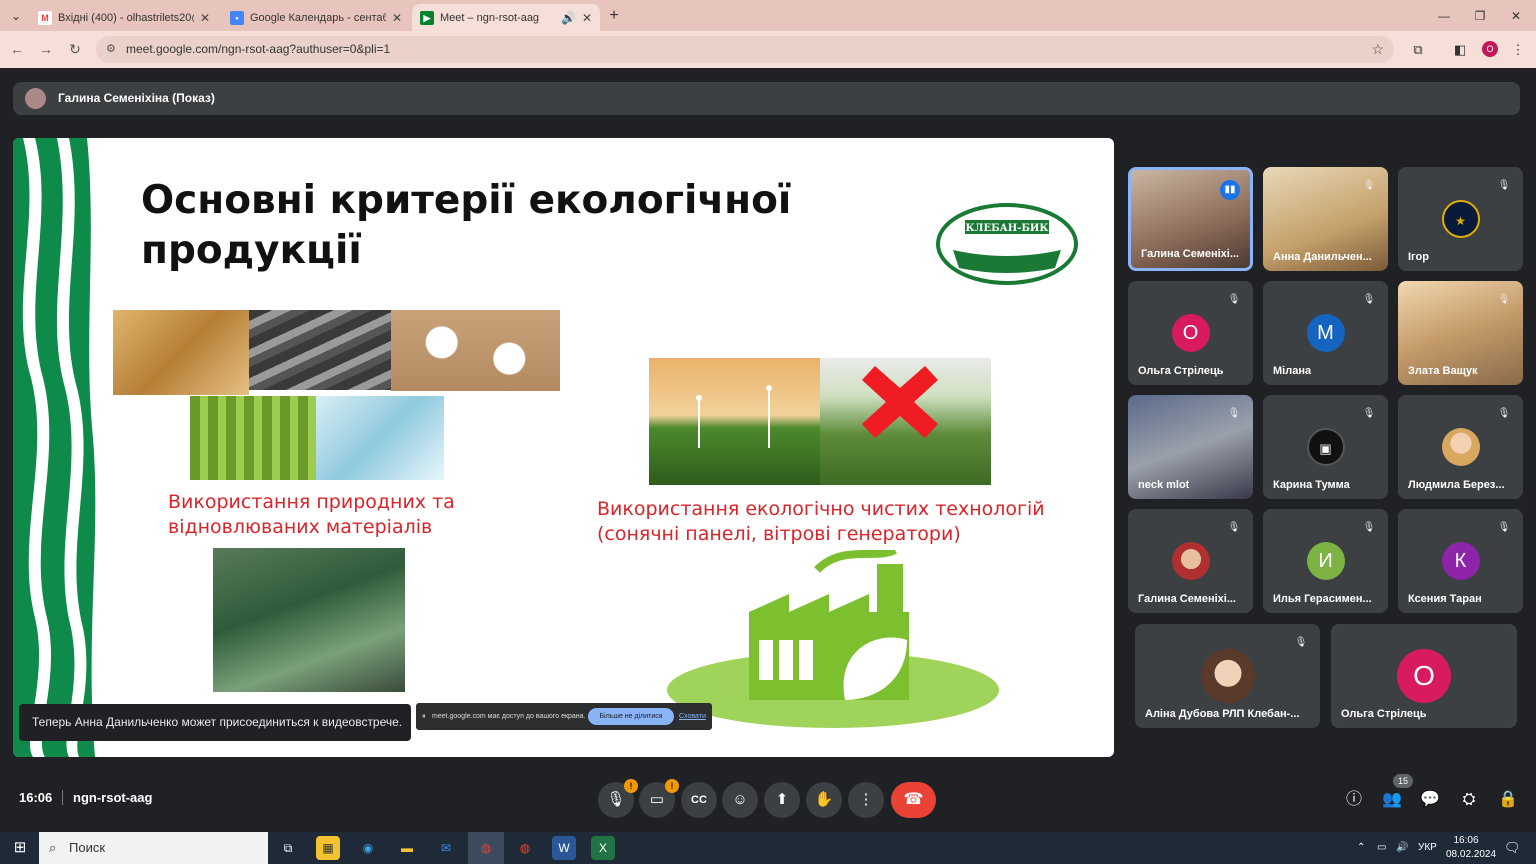 This screenshot has height=864, width=1536. Describe the element at coordinates (1518, 50) in the screenshot. I see `menu-kebab-icon: ⋮` at that location.